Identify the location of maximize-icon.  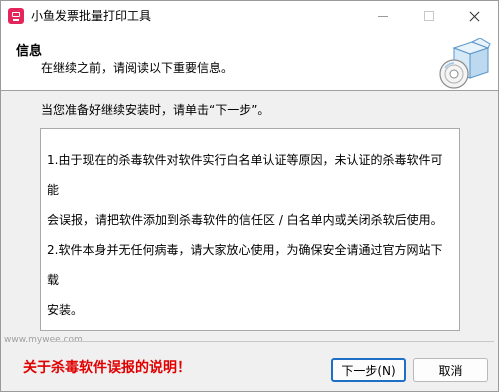
(429, 16).